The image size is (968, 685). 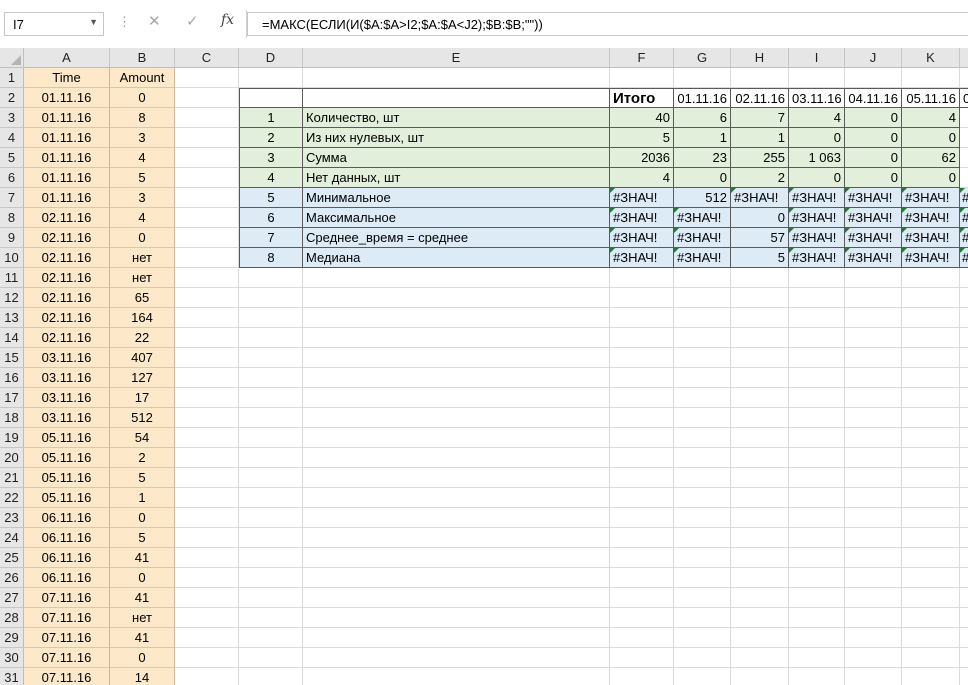 I want to click on summary-row-number: 7, so click(x=271, y=238).